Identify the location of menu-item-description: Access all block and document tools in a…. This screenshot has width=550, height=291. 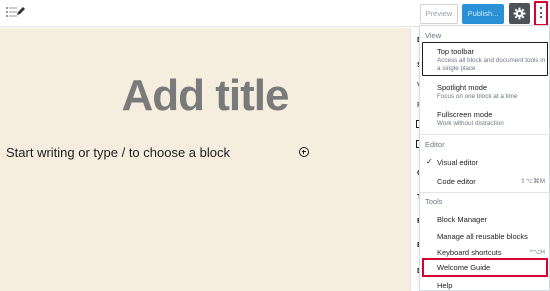
(491, 64).